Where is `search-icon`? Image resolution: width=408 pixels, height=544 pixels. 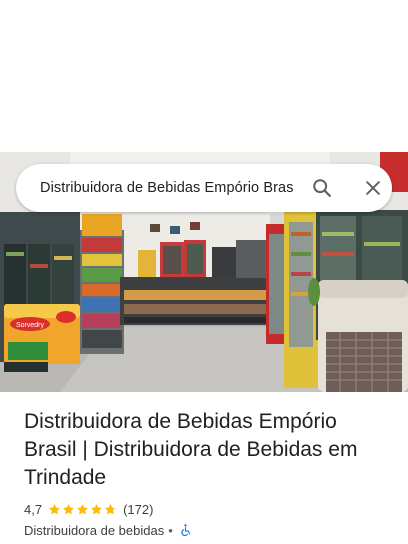
search-icon is located at coordinates (321, 188).